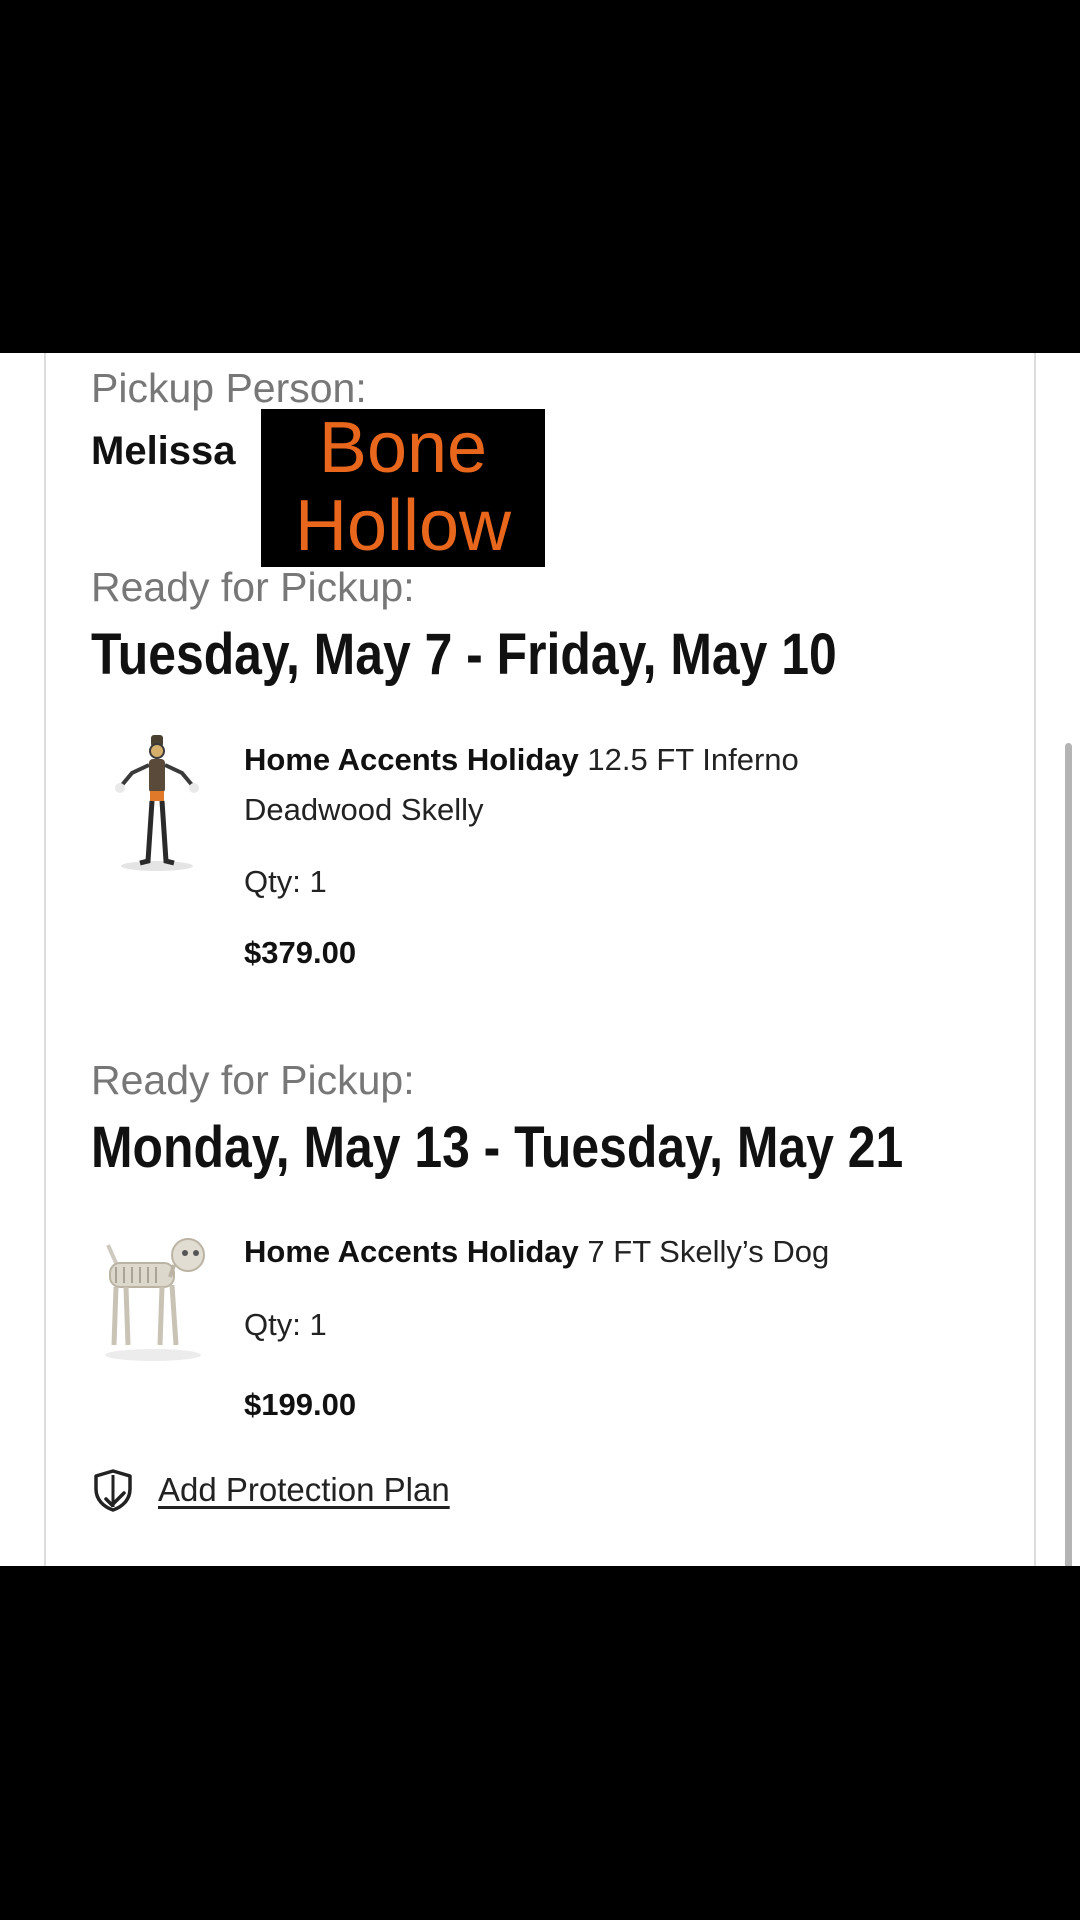 The height and width of the screenshot is (1920, 1080). What do you see at coordinates (45, 959) in the screenshot?
I see `card-border-left` at bounding box center [45, 959].